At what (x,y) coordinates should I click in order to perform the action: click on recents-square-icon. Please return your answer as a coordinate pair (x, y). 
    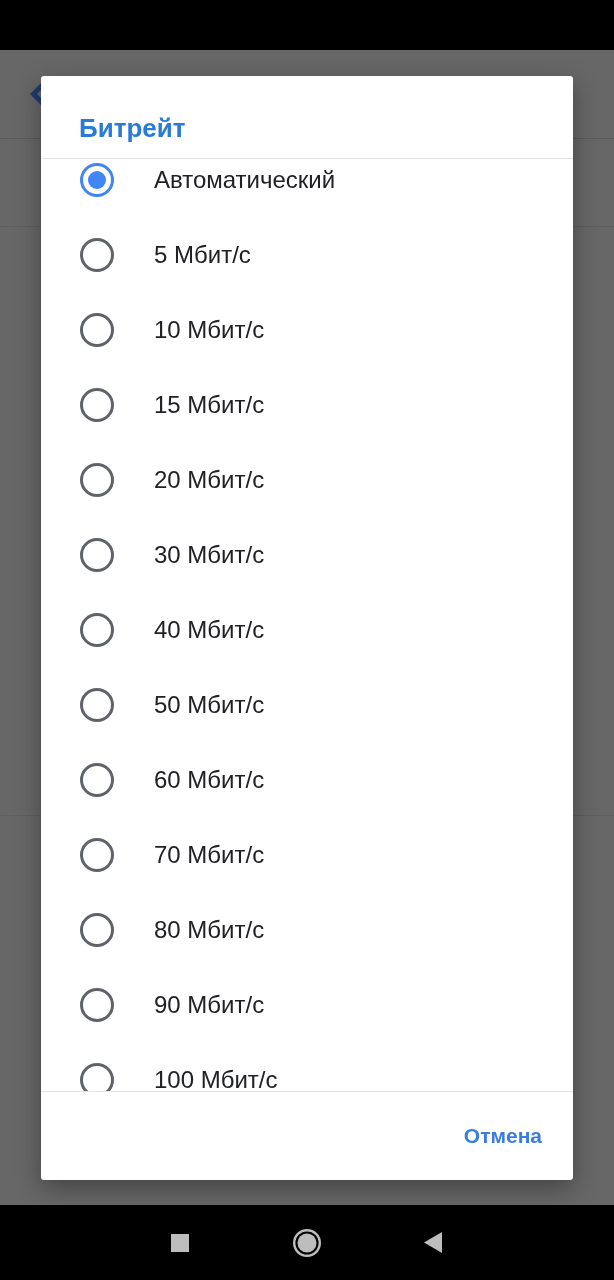
    Looking at the image, I should click on (180, 1242).